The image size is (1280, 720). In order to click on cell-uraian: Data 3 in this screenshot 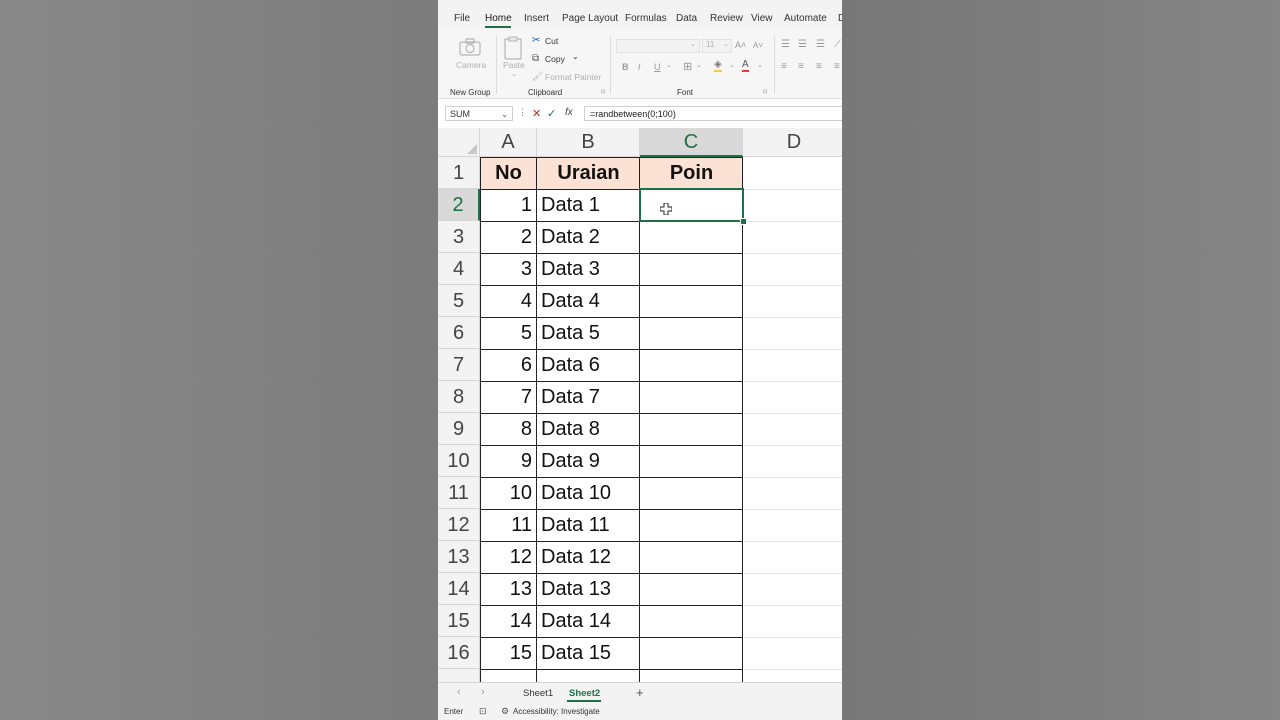, I will do `click(588, 269)`.